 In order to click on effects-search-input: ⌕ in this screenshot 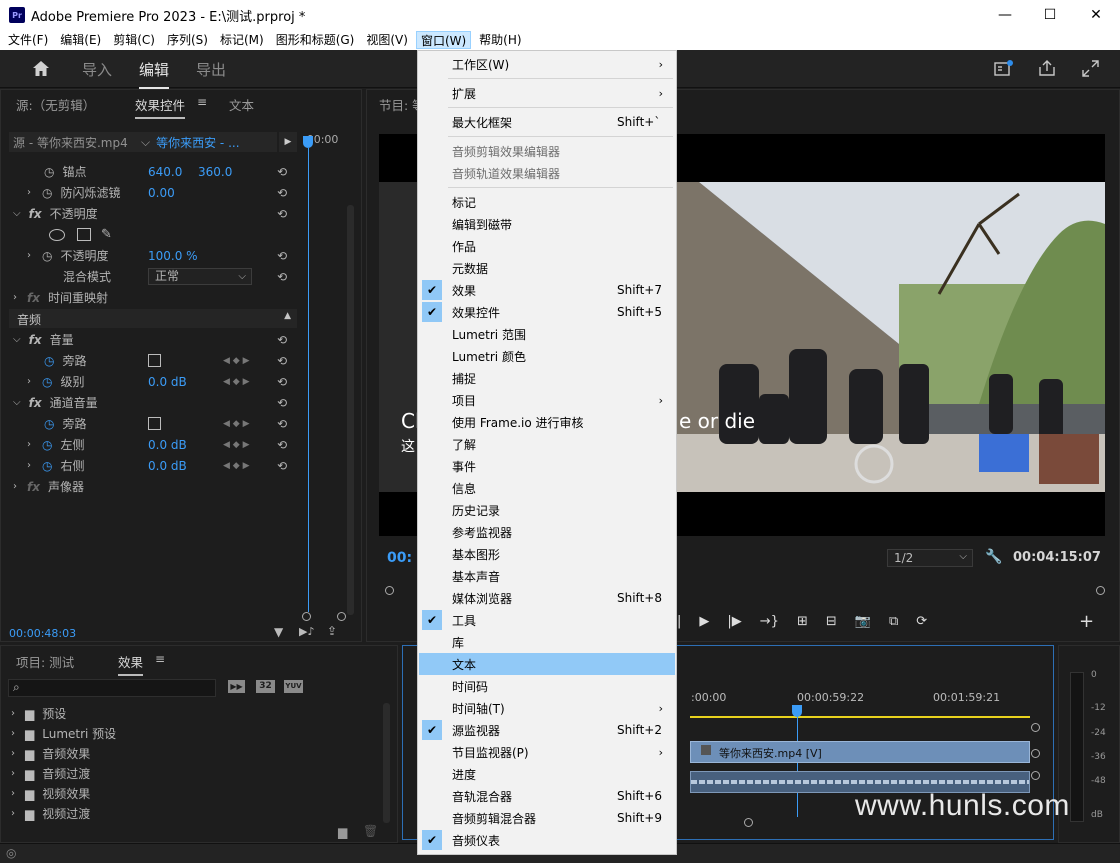, I will do `click(112, 688)`.